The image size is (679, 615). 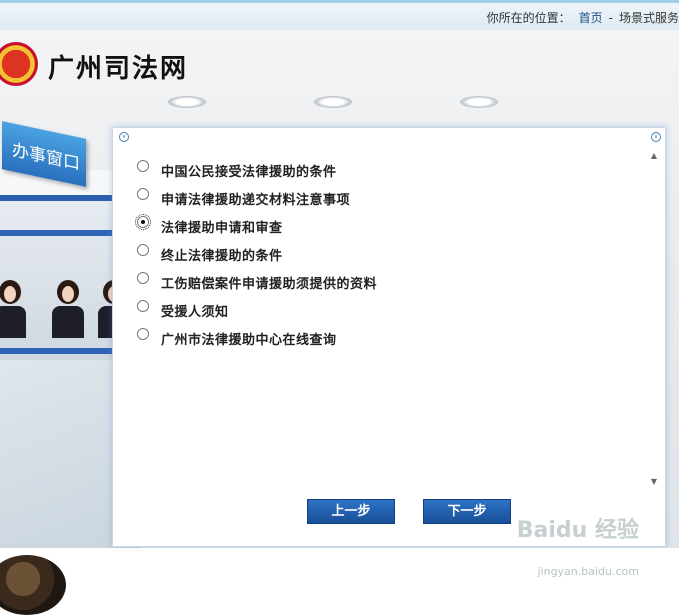 What do you see at coordinates (386, 226) in the screenshot?
I see `option-item: 法律援助申请和审查` at bounding box center [386, 226].